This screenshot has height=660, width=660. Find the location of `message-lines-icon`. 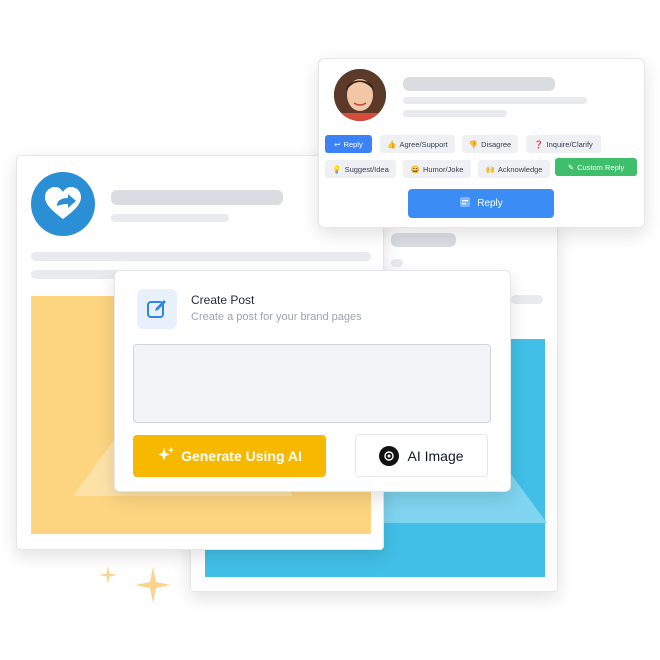

message-lines-icon is located at coordinates (465, 203).